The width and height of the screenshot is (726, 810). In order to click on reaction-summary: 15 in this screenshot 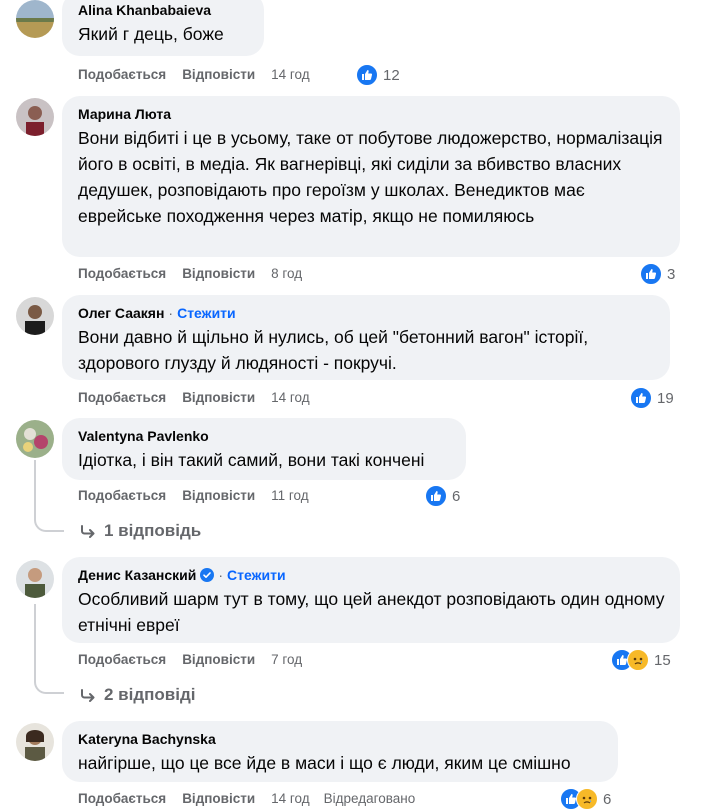, I will do `click(641, 660)`.